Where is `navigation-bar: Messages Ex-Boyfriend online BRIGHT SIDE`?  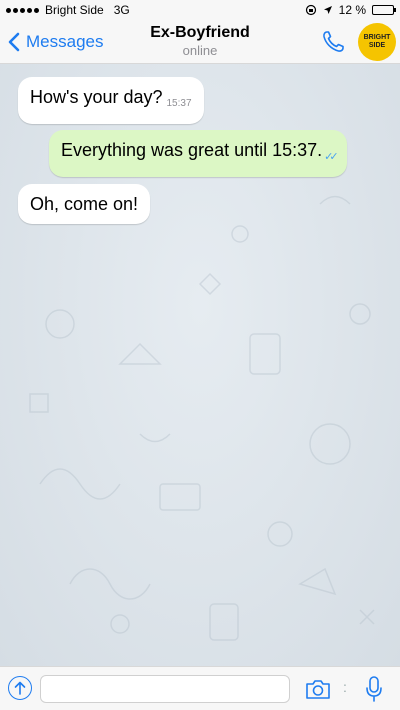 navigation-bar: Messages Ex-Boyfriend online BRIGHT SIDE is located at coordinates (200, 42).